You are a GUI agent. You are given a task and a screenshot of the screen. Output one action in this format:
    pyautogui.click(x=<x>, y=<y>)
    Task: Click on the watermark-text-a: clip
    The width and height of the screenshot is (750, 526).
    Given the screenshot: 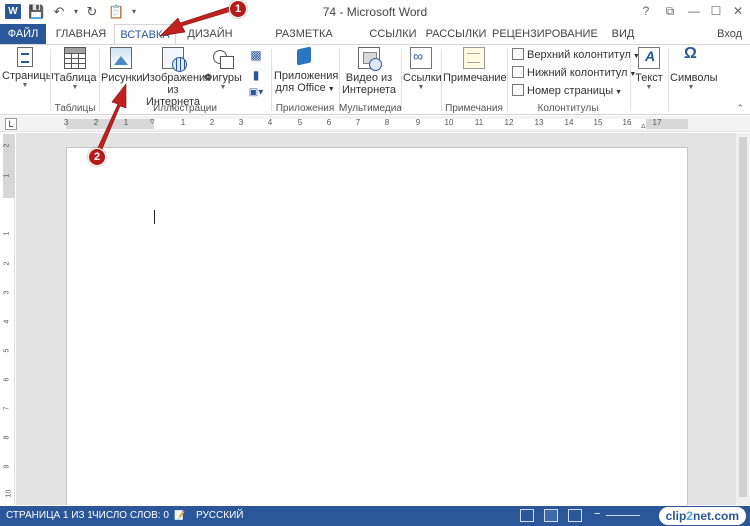 What is the action you would take?
    pyautogui.click(x=676, y=516)
    